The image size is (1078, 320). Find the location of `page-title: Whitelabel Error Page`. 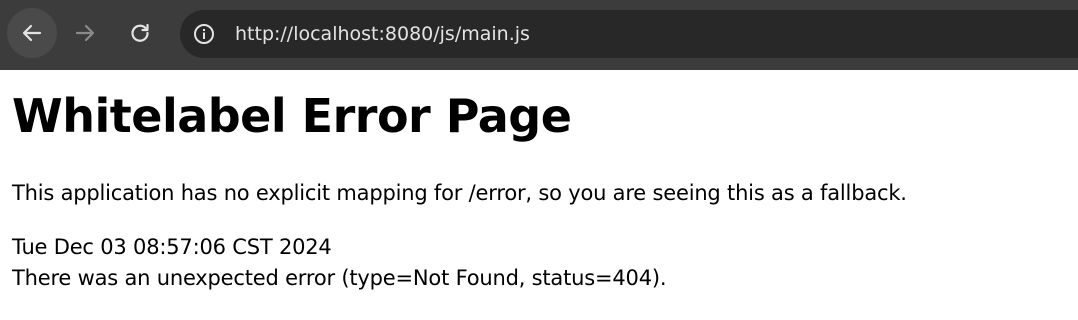

page-title: Whitelabel Error Page is located at coordinates (292, 116).